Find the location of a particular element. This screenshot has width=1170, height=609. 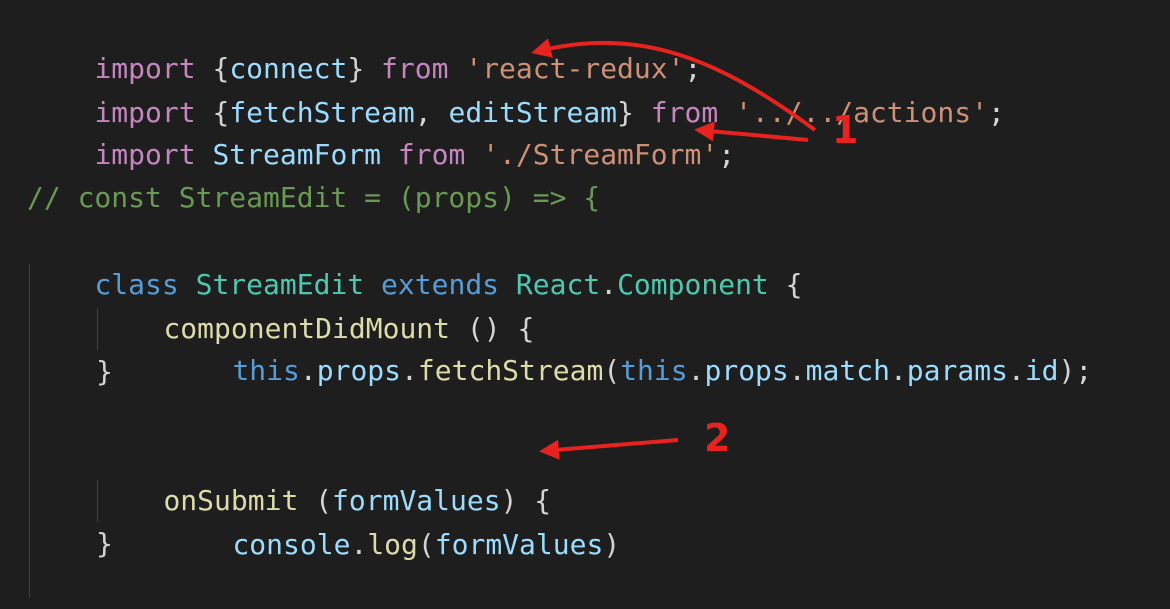

arrow-to-onsubmit is located at coordinates (609, 449).